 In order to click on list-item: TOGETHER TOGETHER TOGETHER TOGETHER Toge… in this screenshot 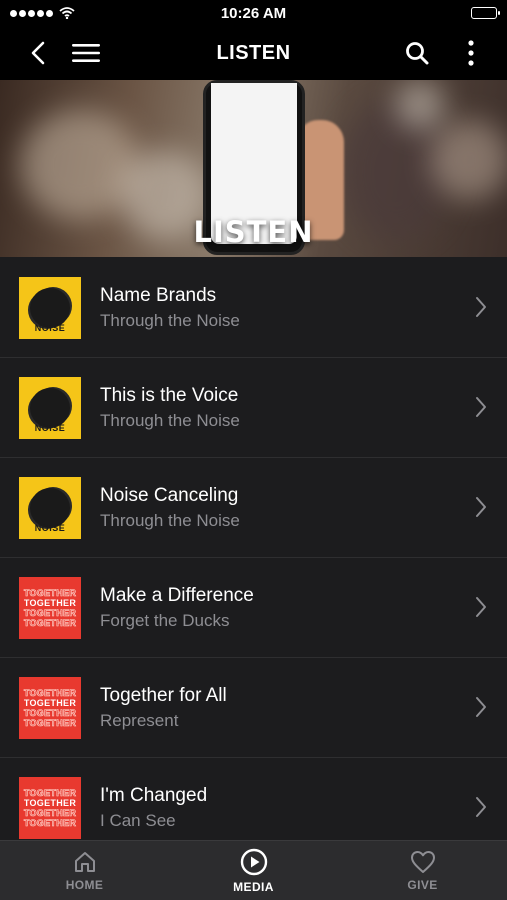, I will do `click(253, 708)`.